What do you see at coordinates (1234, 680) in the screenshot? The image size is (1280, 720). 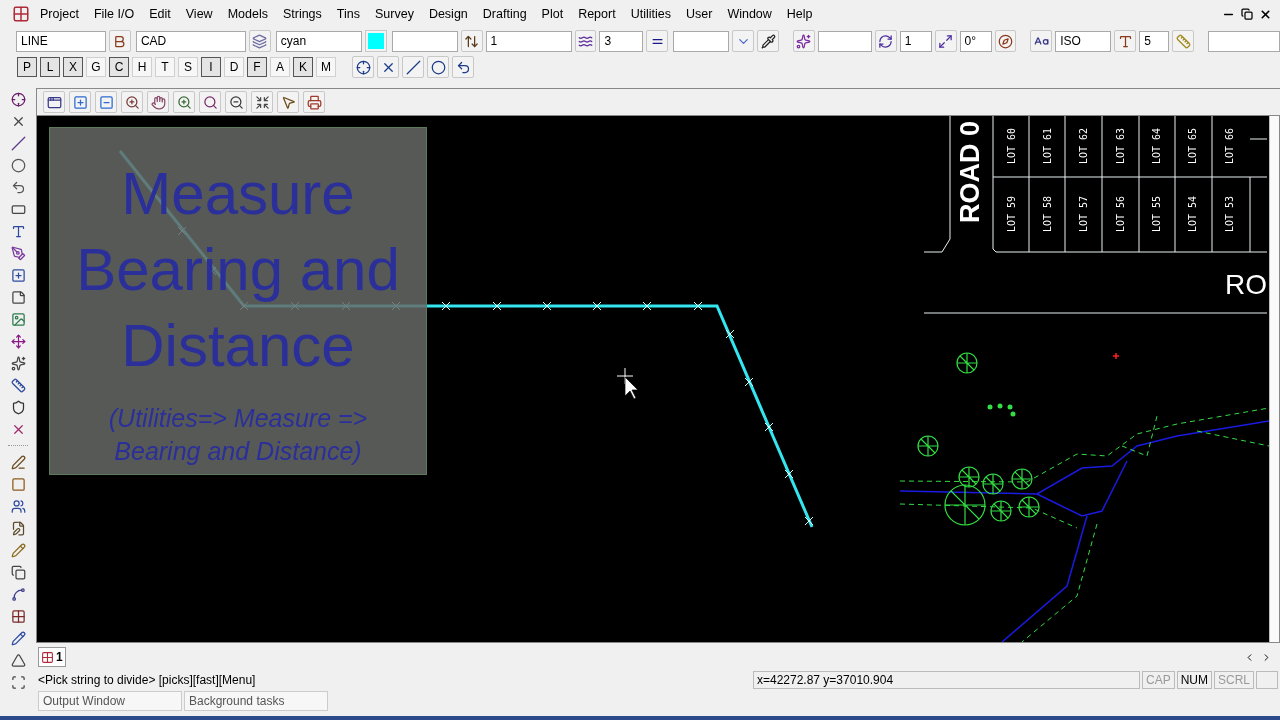 I see `key-indicator: SCRL` at bounding box center [1234, 680].